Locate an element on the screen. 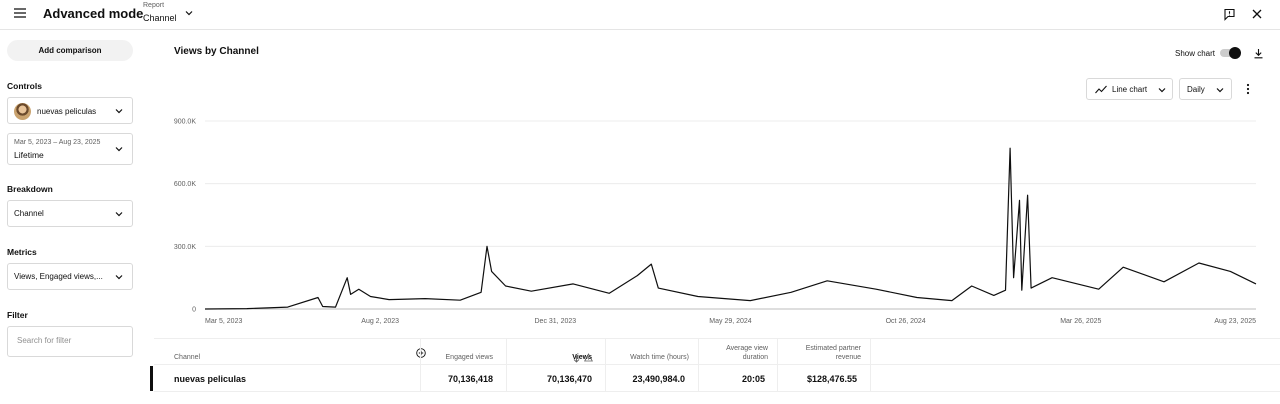  report-selector: Channel is located at coordinates (160, 18).